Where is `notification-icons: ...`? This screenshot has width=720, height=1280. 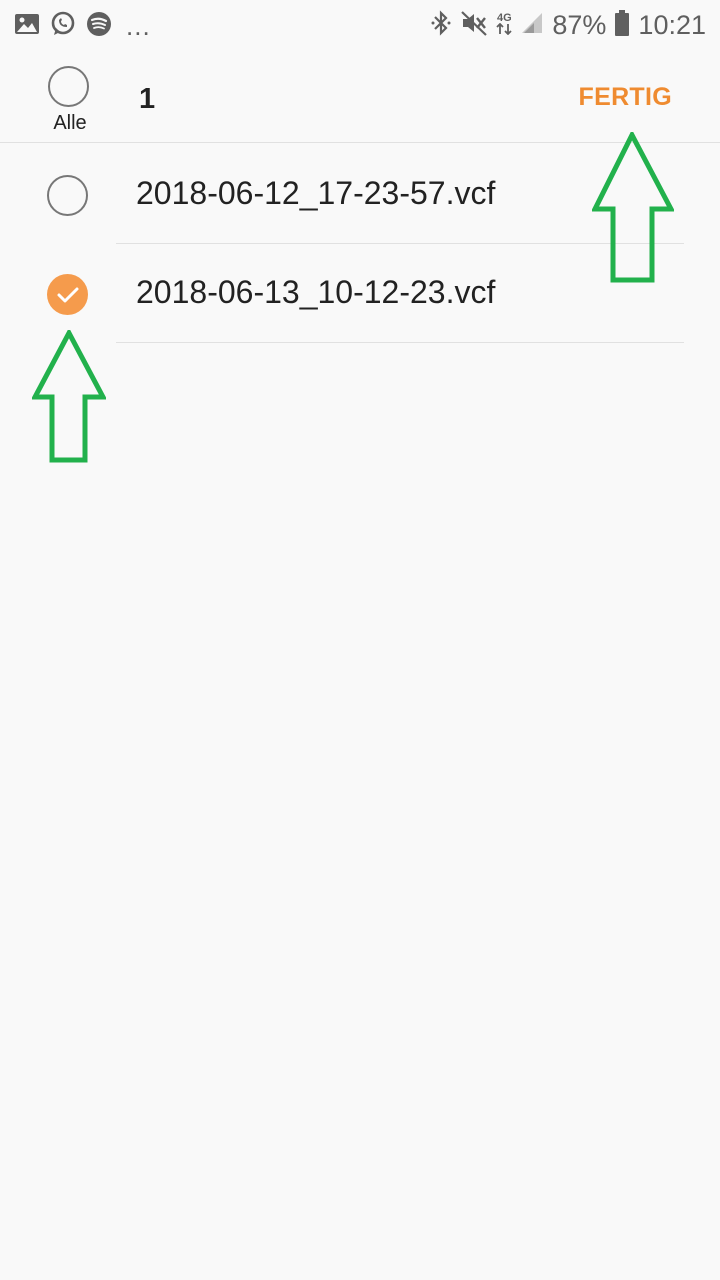
notification-icons: ... is located at coordinates (82, 26).